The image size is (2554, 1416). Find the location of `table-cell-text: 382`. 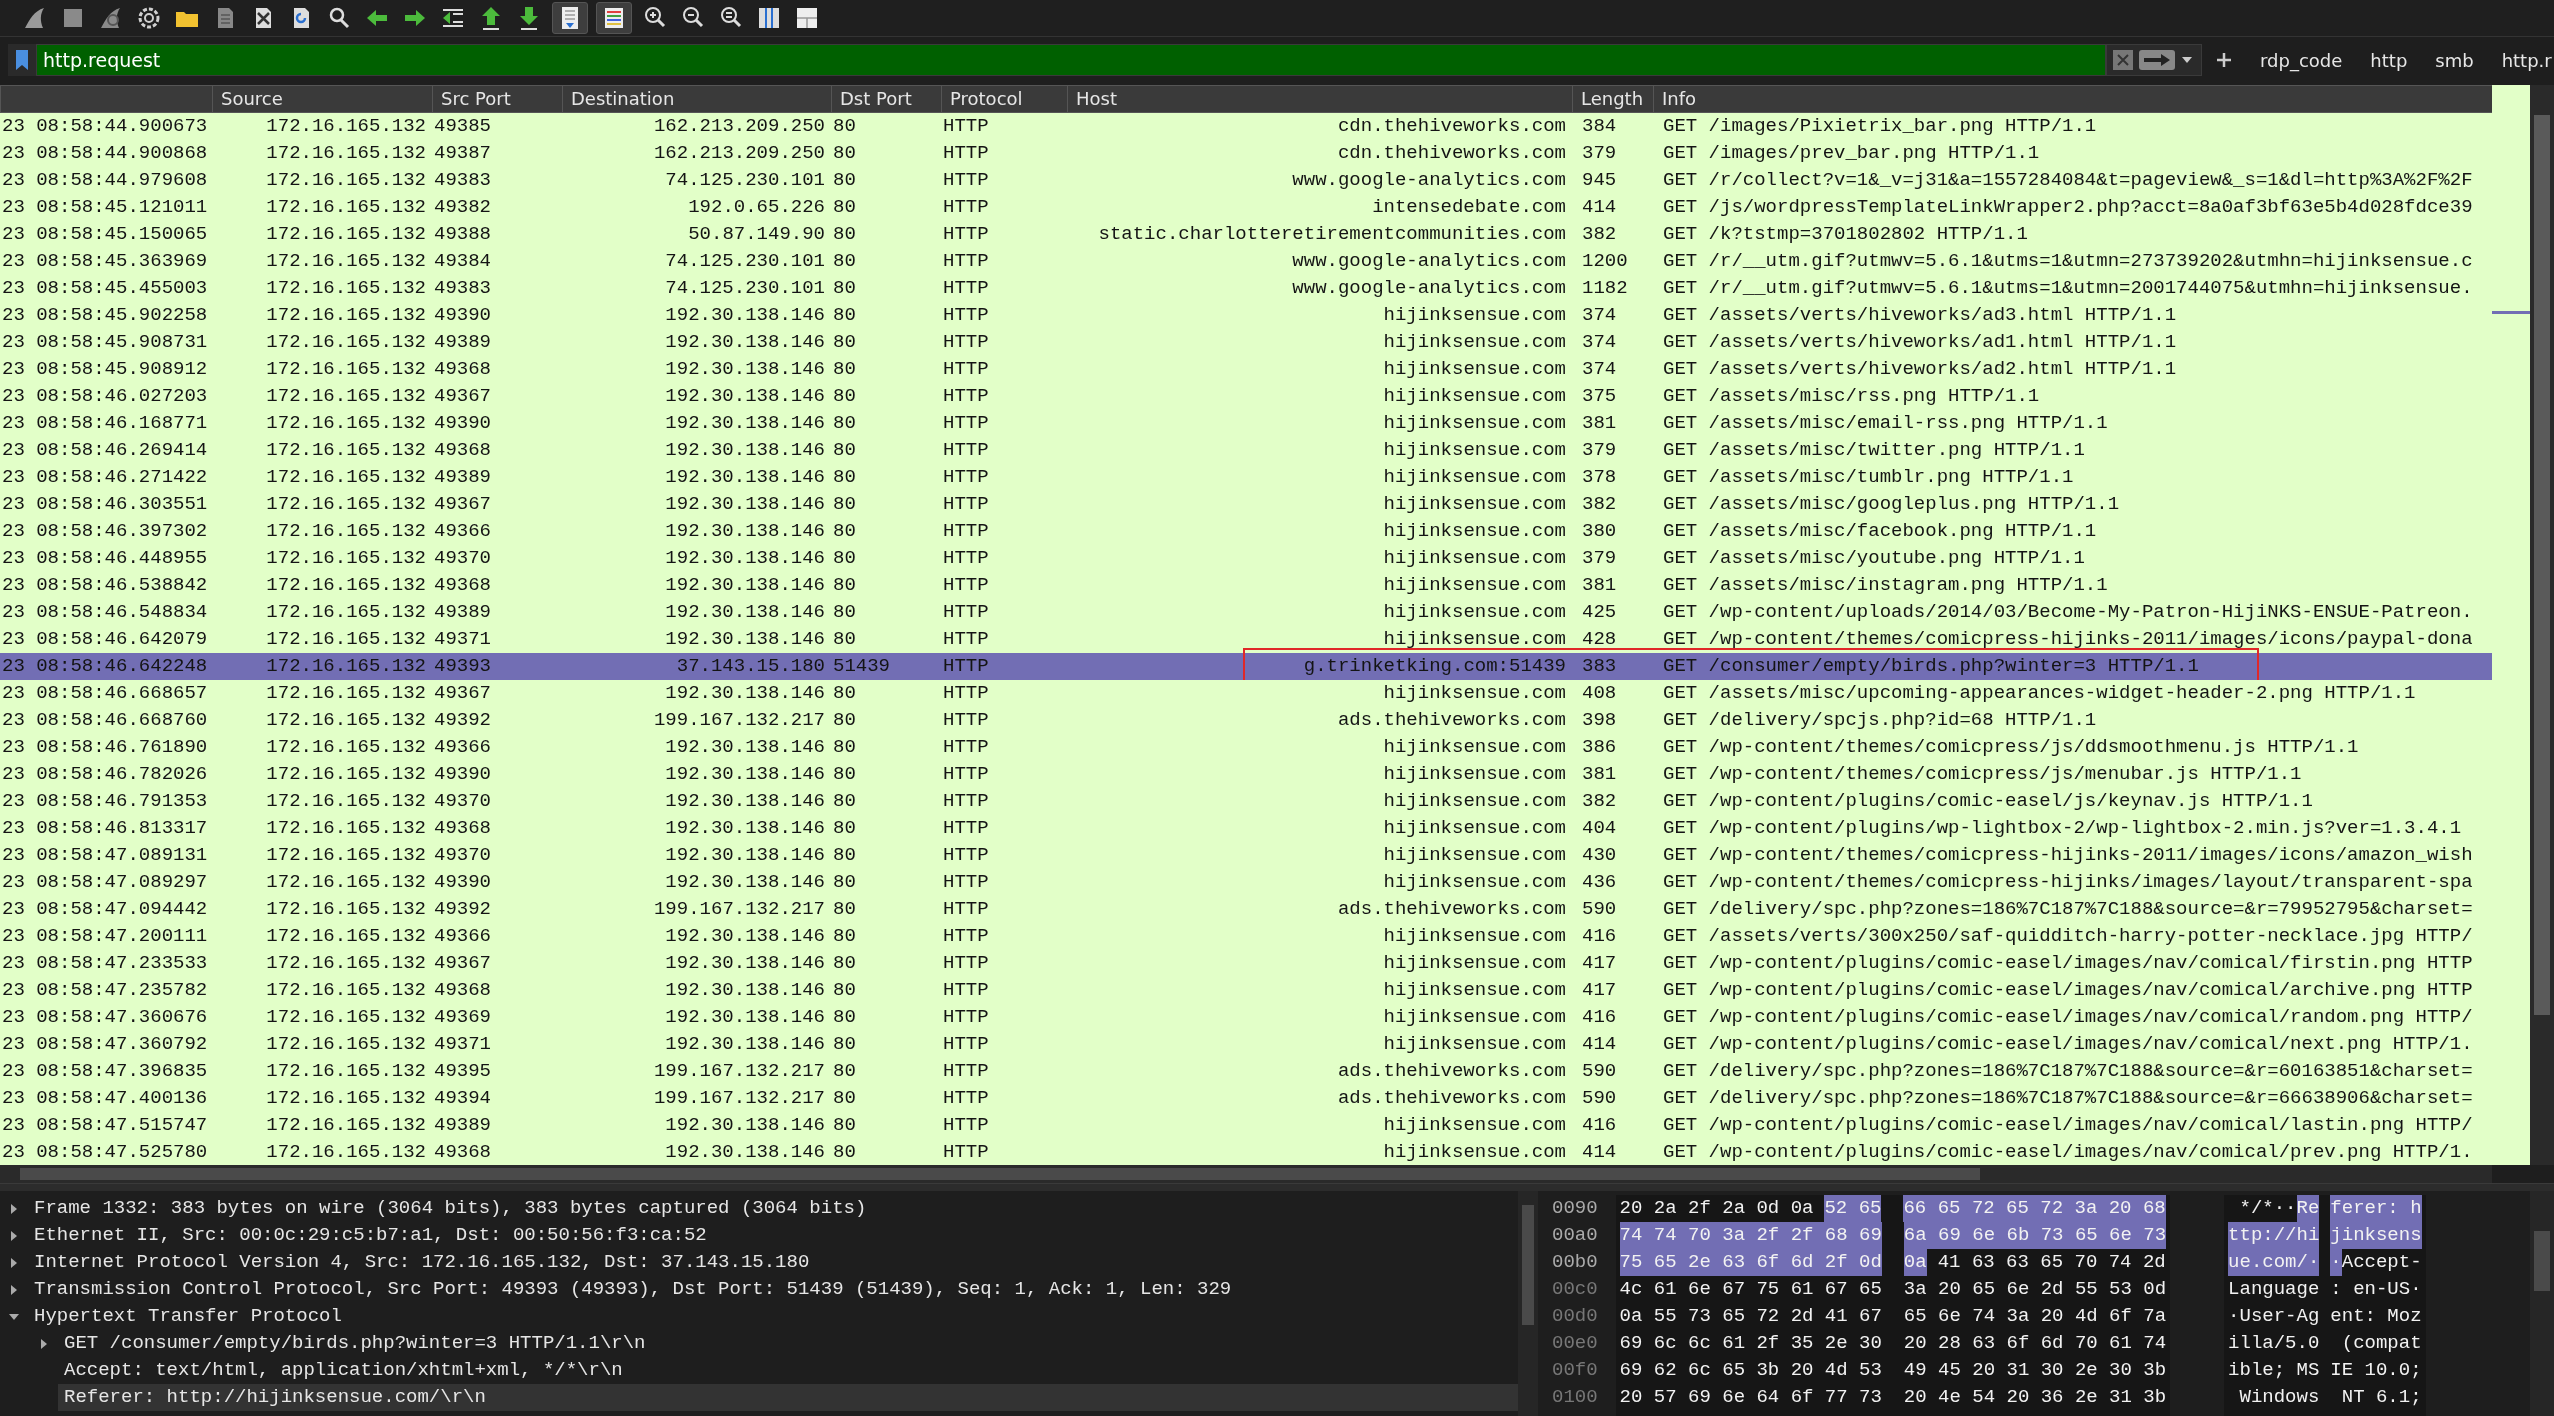

table-cell-text: 382 is located at coordinates (1599, 234).